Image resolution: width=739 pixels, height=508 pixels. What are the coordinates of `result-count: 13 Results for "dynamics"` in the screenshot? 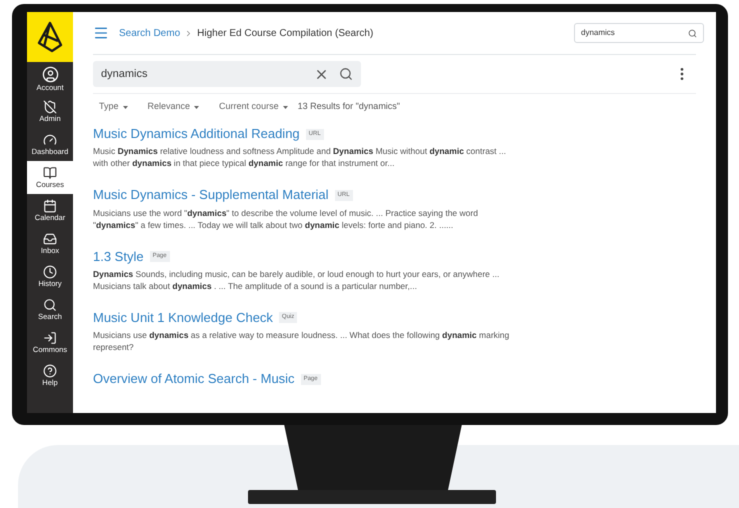 It's located at (349, 107).